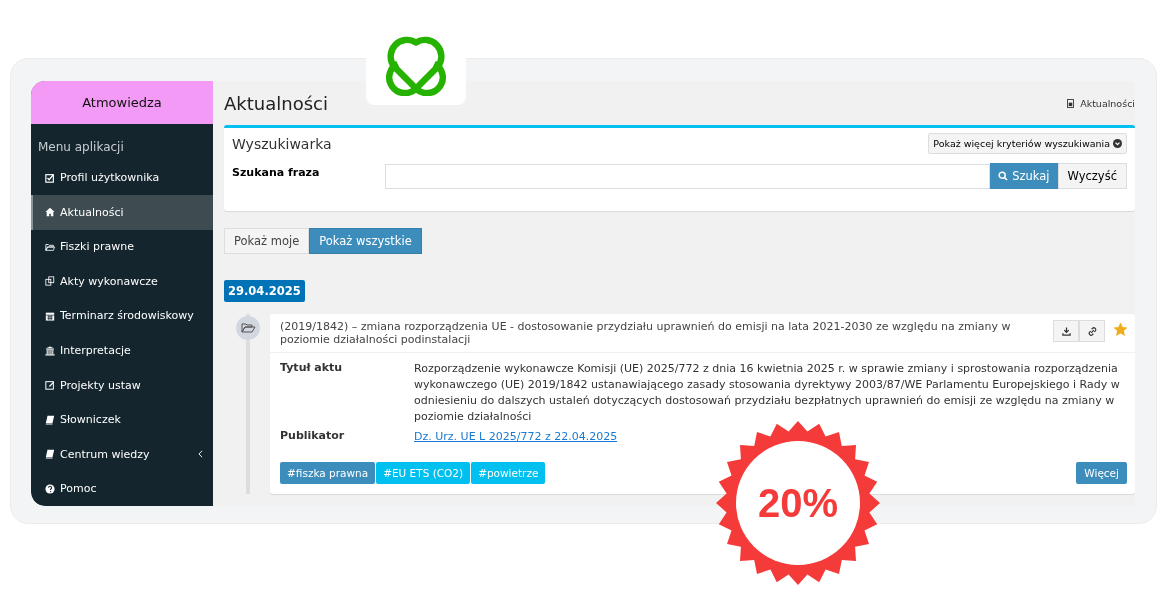 This screenshot has height=596, width=1167. What do you see at coordinates (122, 212) in the screenshot?
I see `sidebar-item: Aktualności` at bounding box center [122, 212].